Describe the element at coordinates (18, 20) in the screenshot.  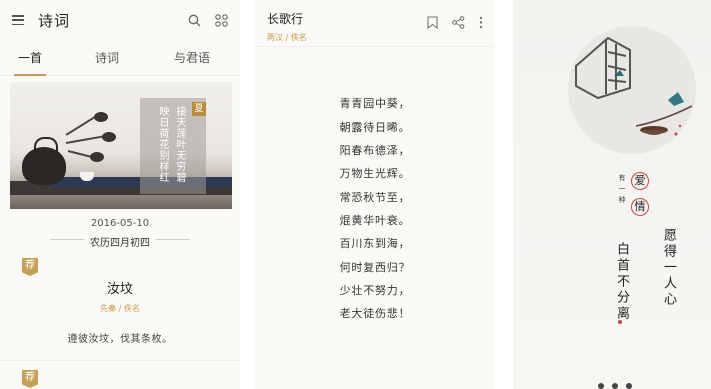
I see `menu-icon` at that location.